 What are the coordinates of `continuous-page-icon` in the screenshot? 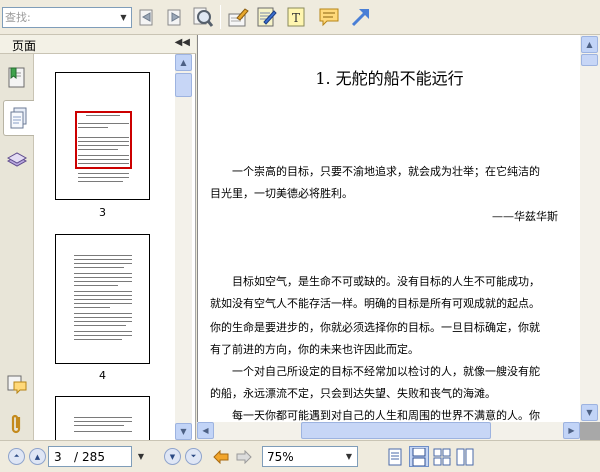 It's located at (419, 456).